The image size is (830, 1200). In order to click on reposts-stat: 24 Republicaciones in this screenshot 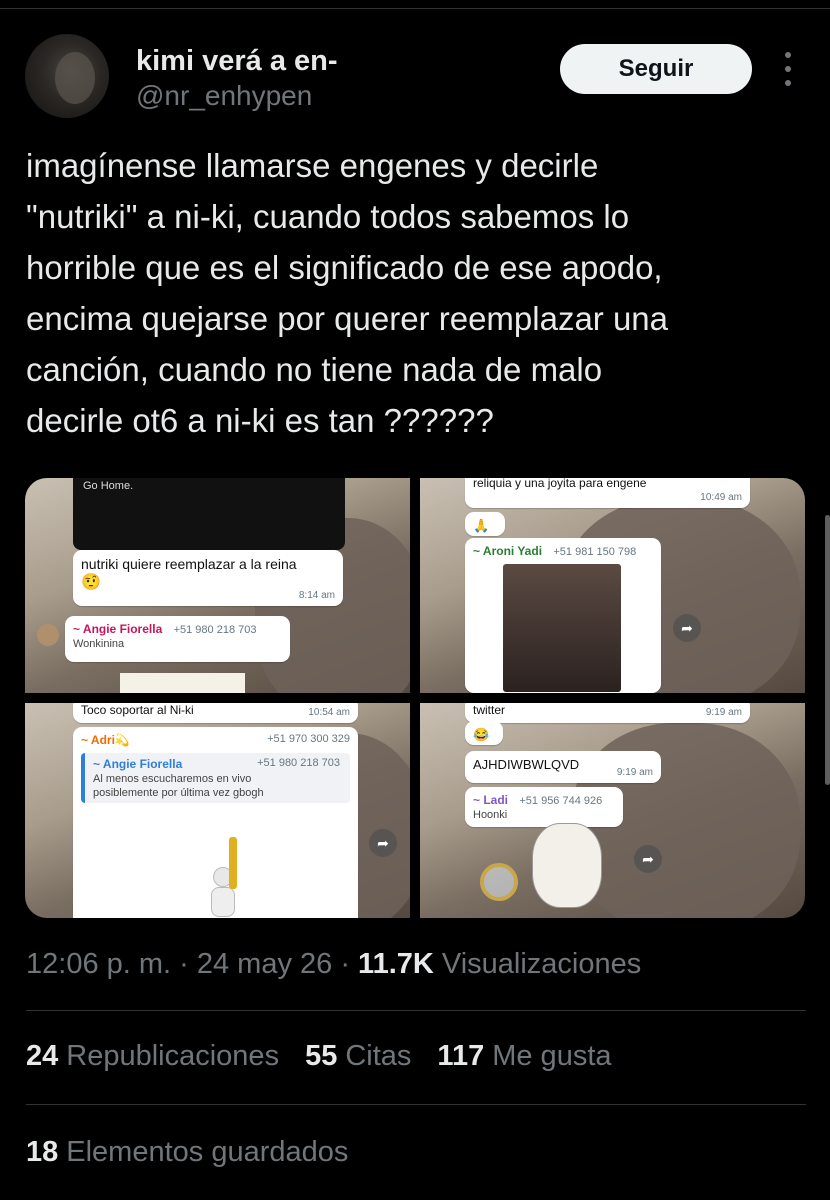, I will do `click(152, 1056)`.